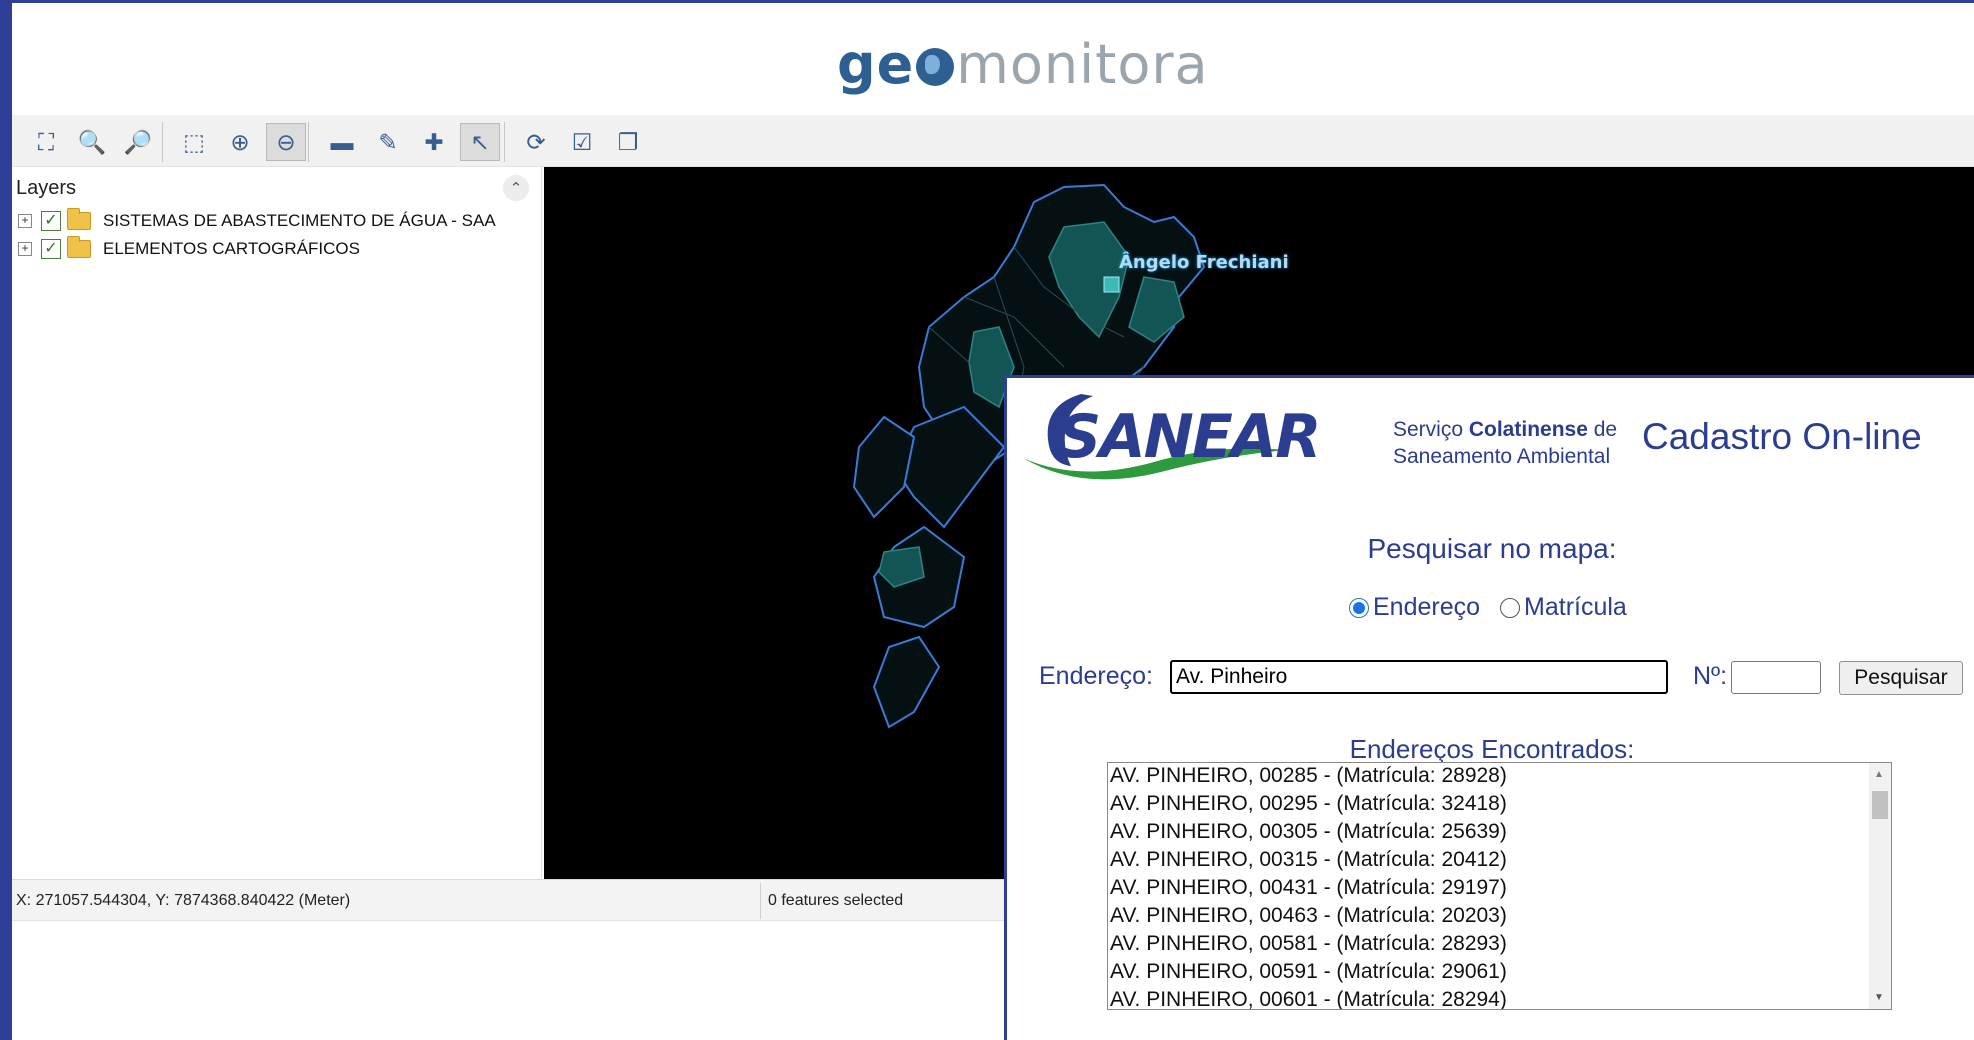  Describe the element at coordinates (299, 220) in the screenshot. I see `layer-label: SISTEMAS DE ABASTECIMENTO DE ÁGUA - SAA` at that location.